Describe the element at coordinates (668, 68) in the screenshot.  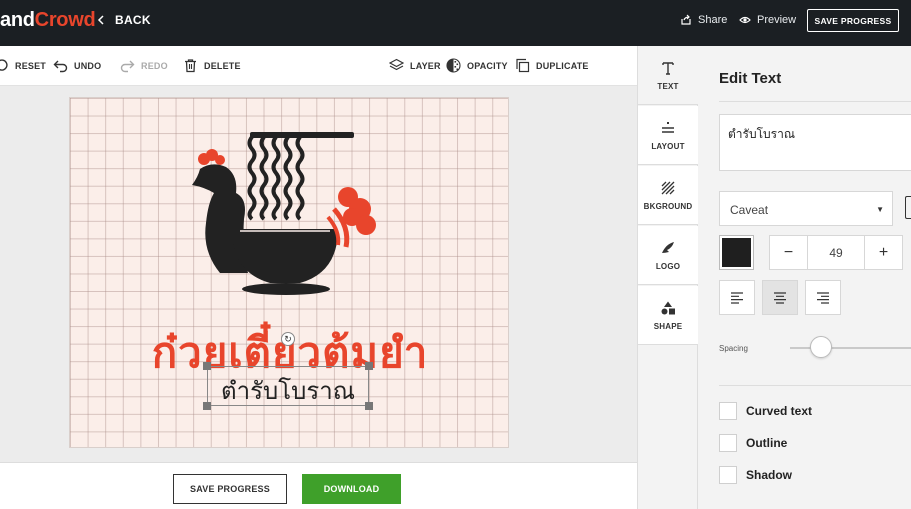
I see `text-icon` at that location.